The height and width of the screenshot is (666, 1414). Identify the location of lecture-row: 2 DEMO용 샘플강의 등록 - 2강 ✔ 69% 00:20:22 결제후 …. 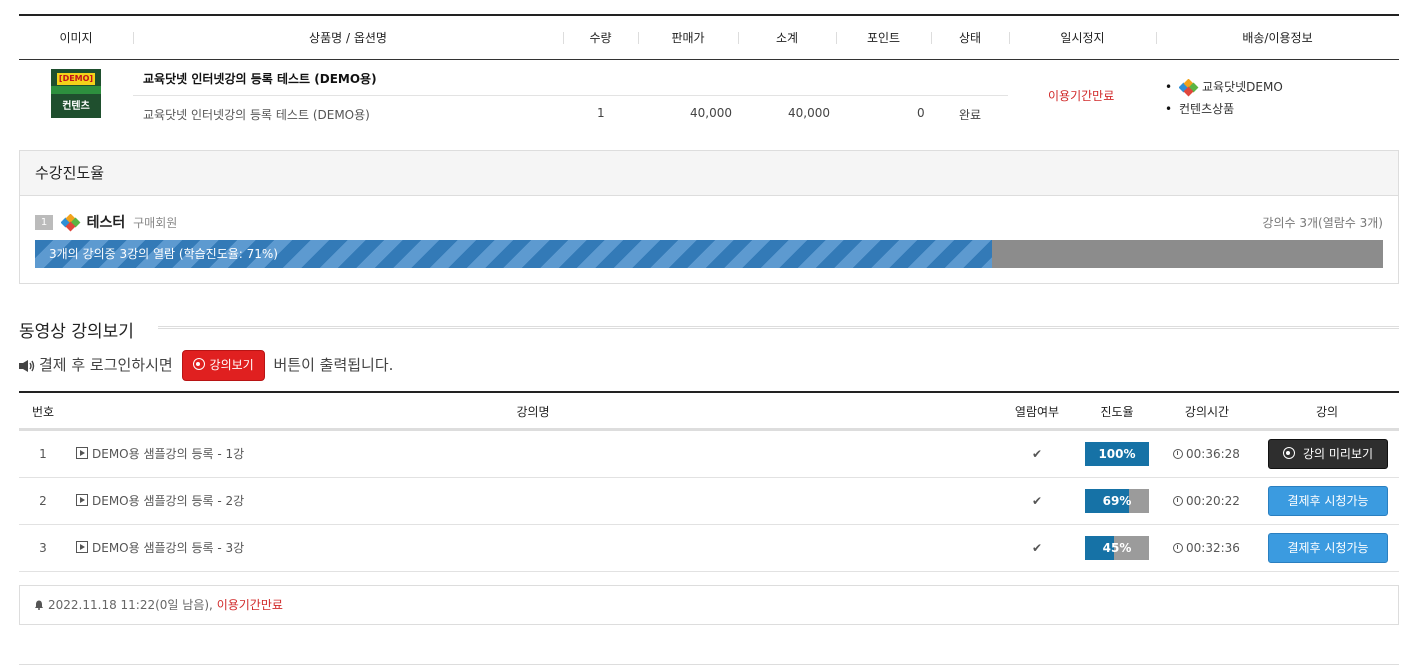
(709, 501).